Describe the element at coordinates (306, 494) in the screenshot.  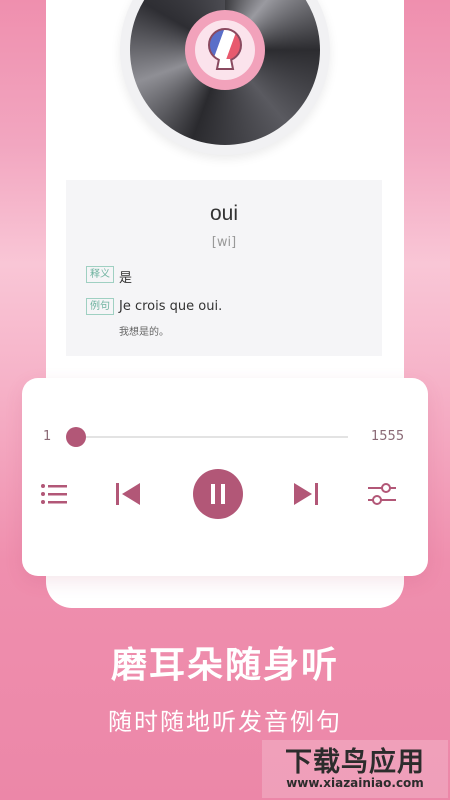
I see `next-icon` at that location.